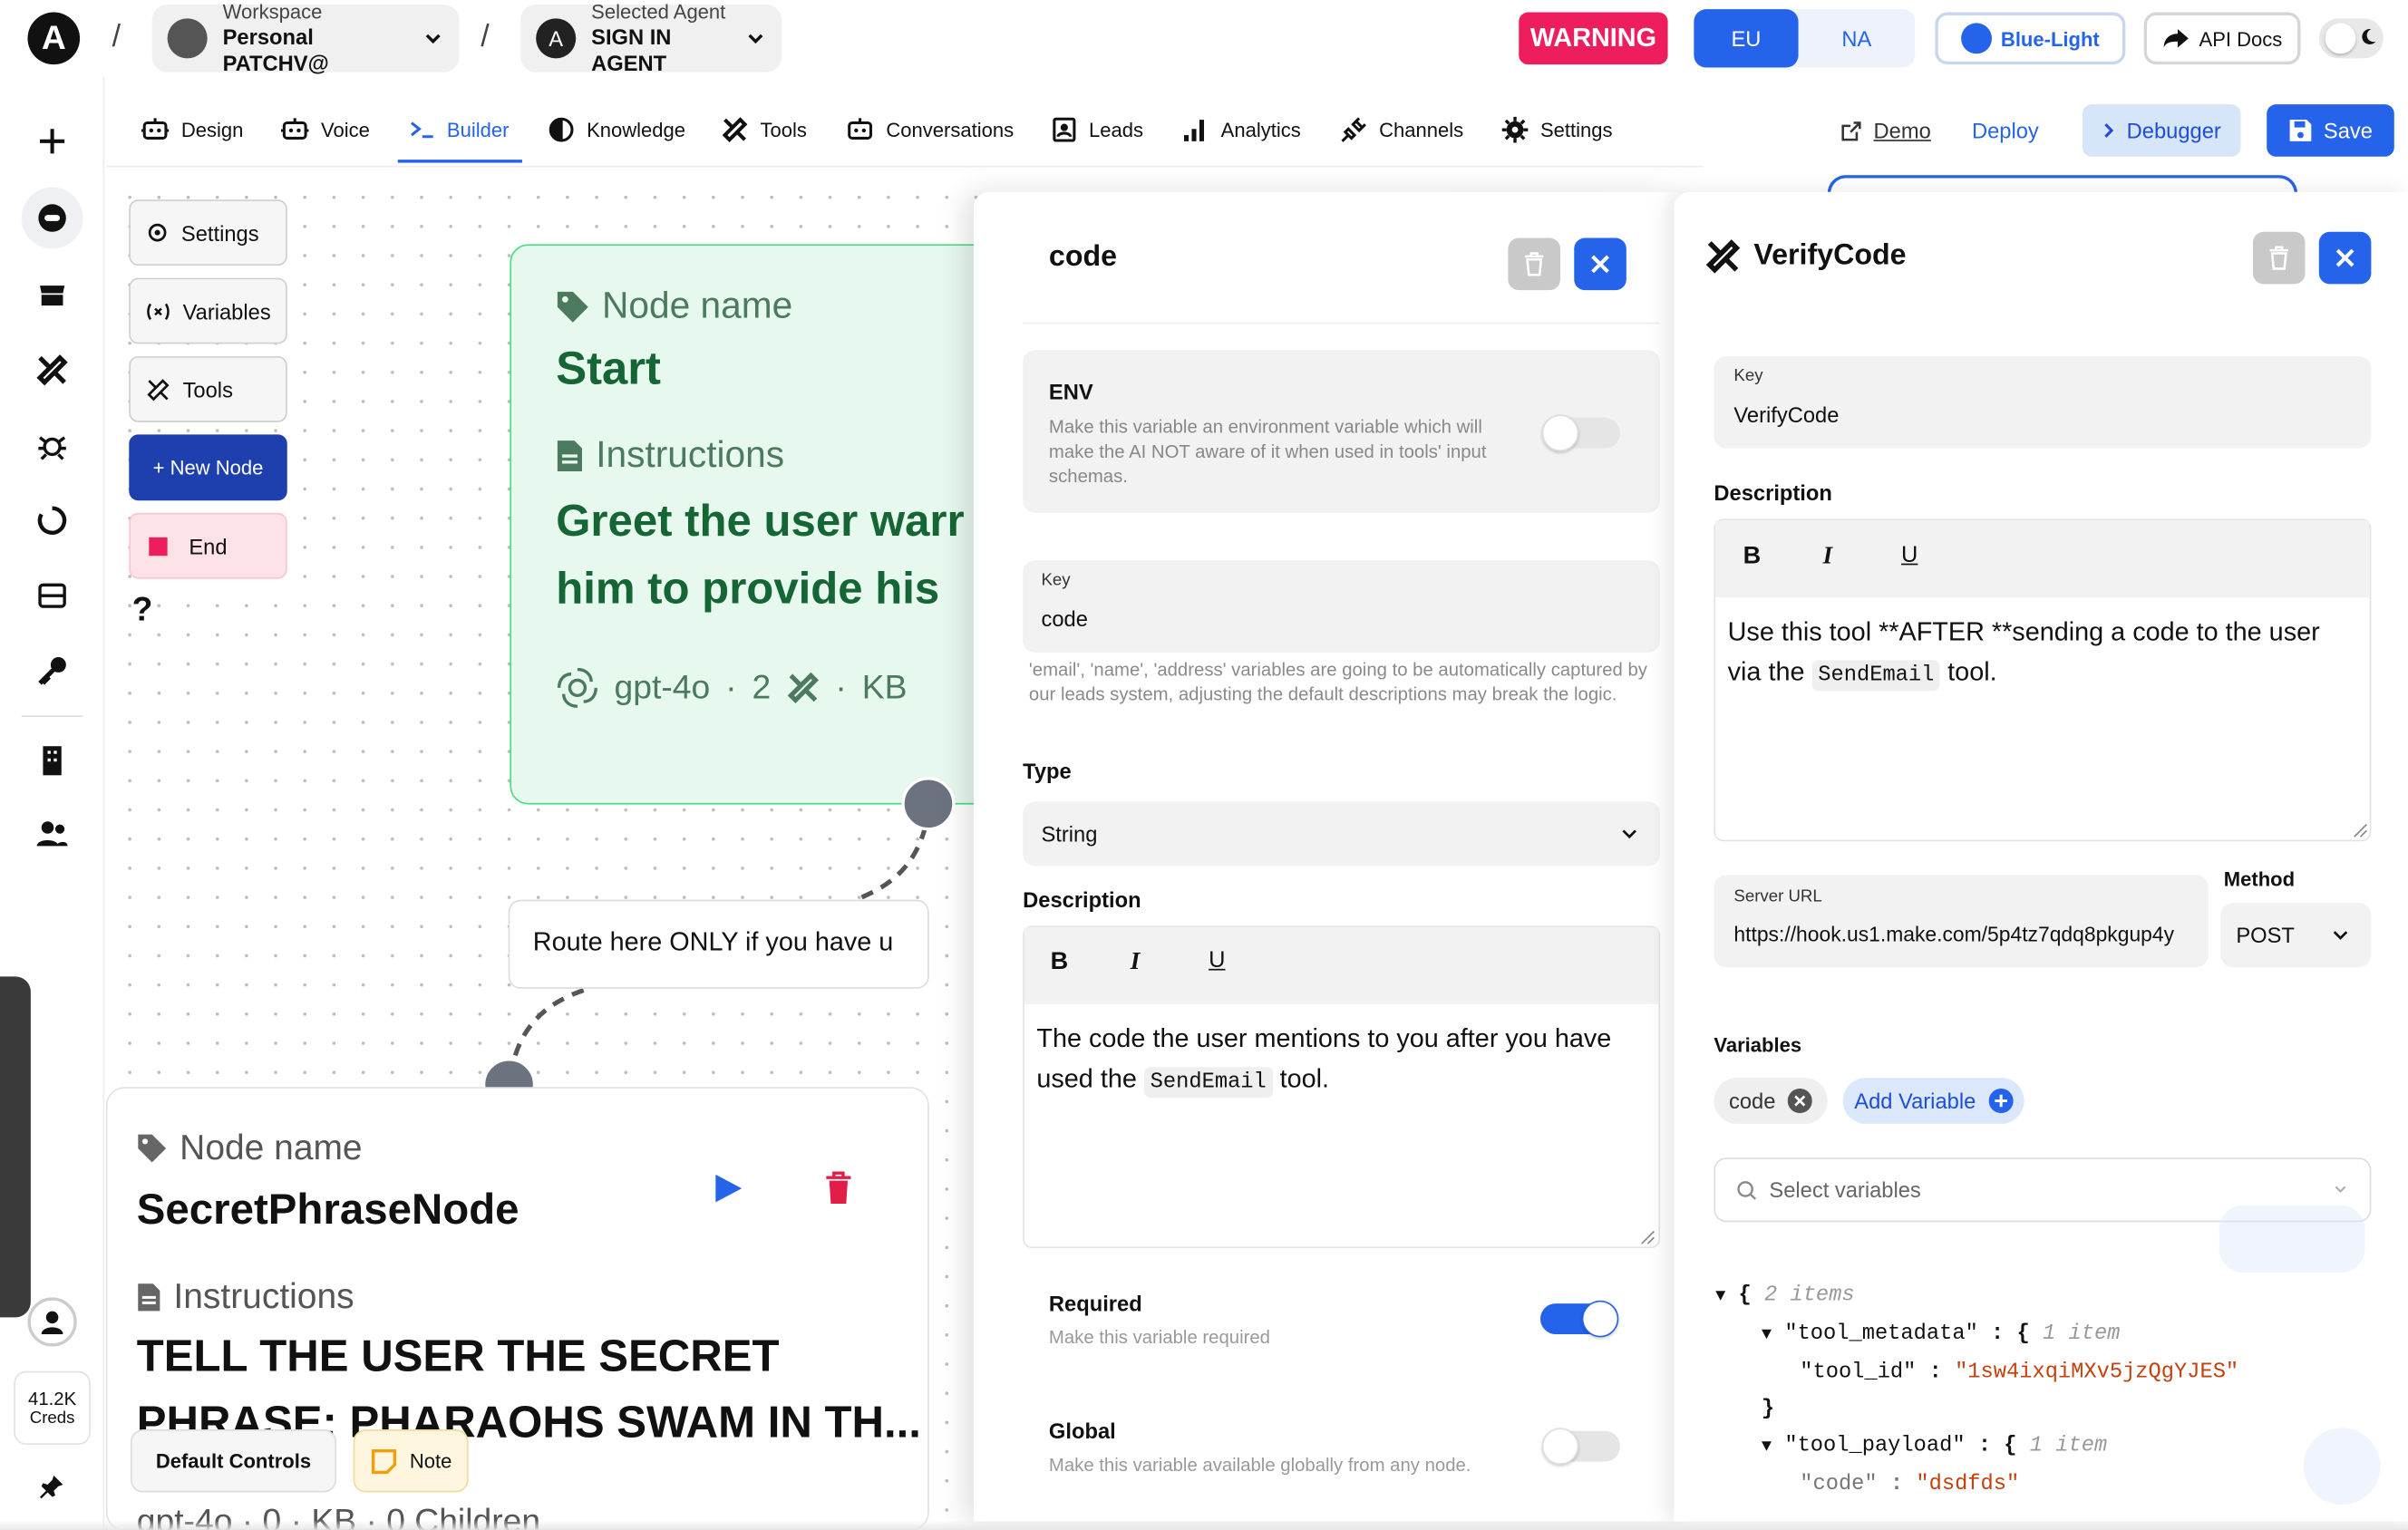 The image size is (2408, 1530). What do you see at coordinates (2351, 38) in the screenshot?
I see `dark-mode-toggle` at bounding box center [2351, 38].